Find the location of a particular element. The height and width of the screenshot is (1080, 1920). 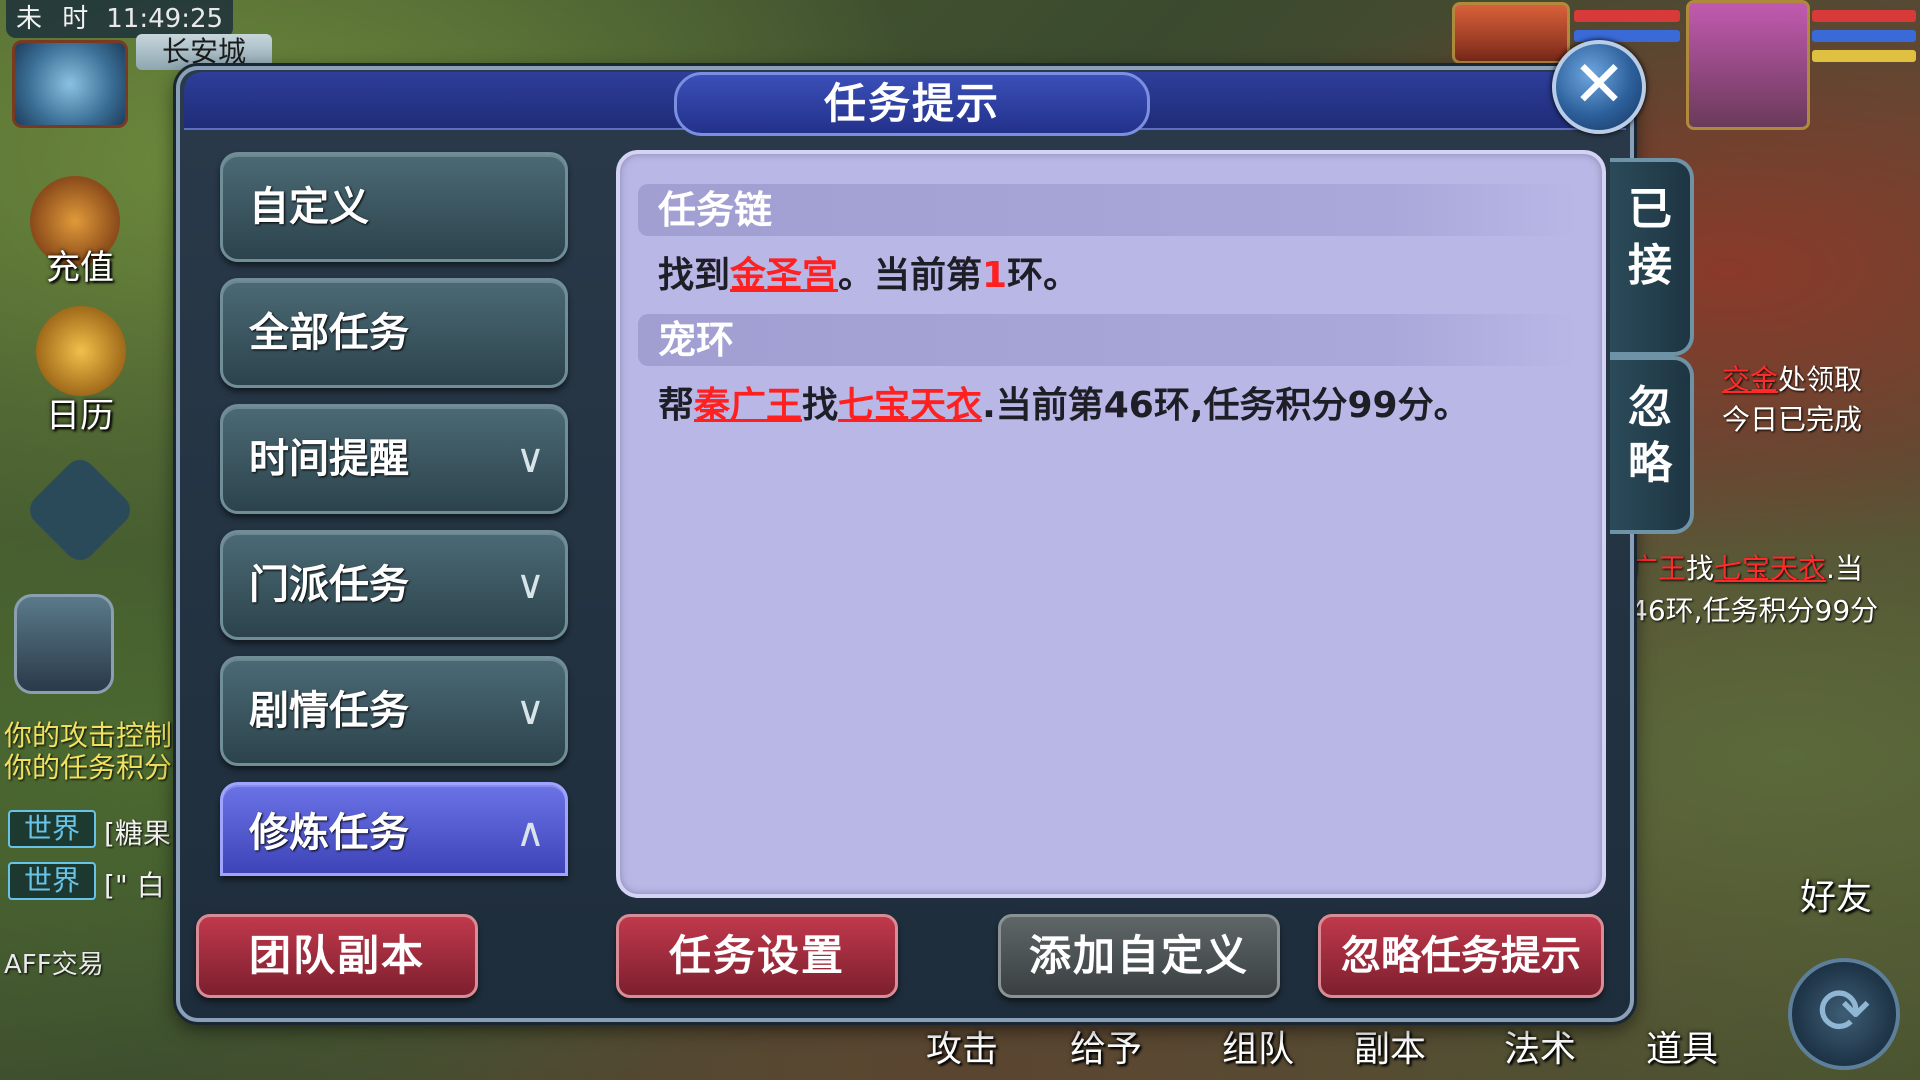

tracked-quest-link: 交金 is located at coordinates (1750, 379).